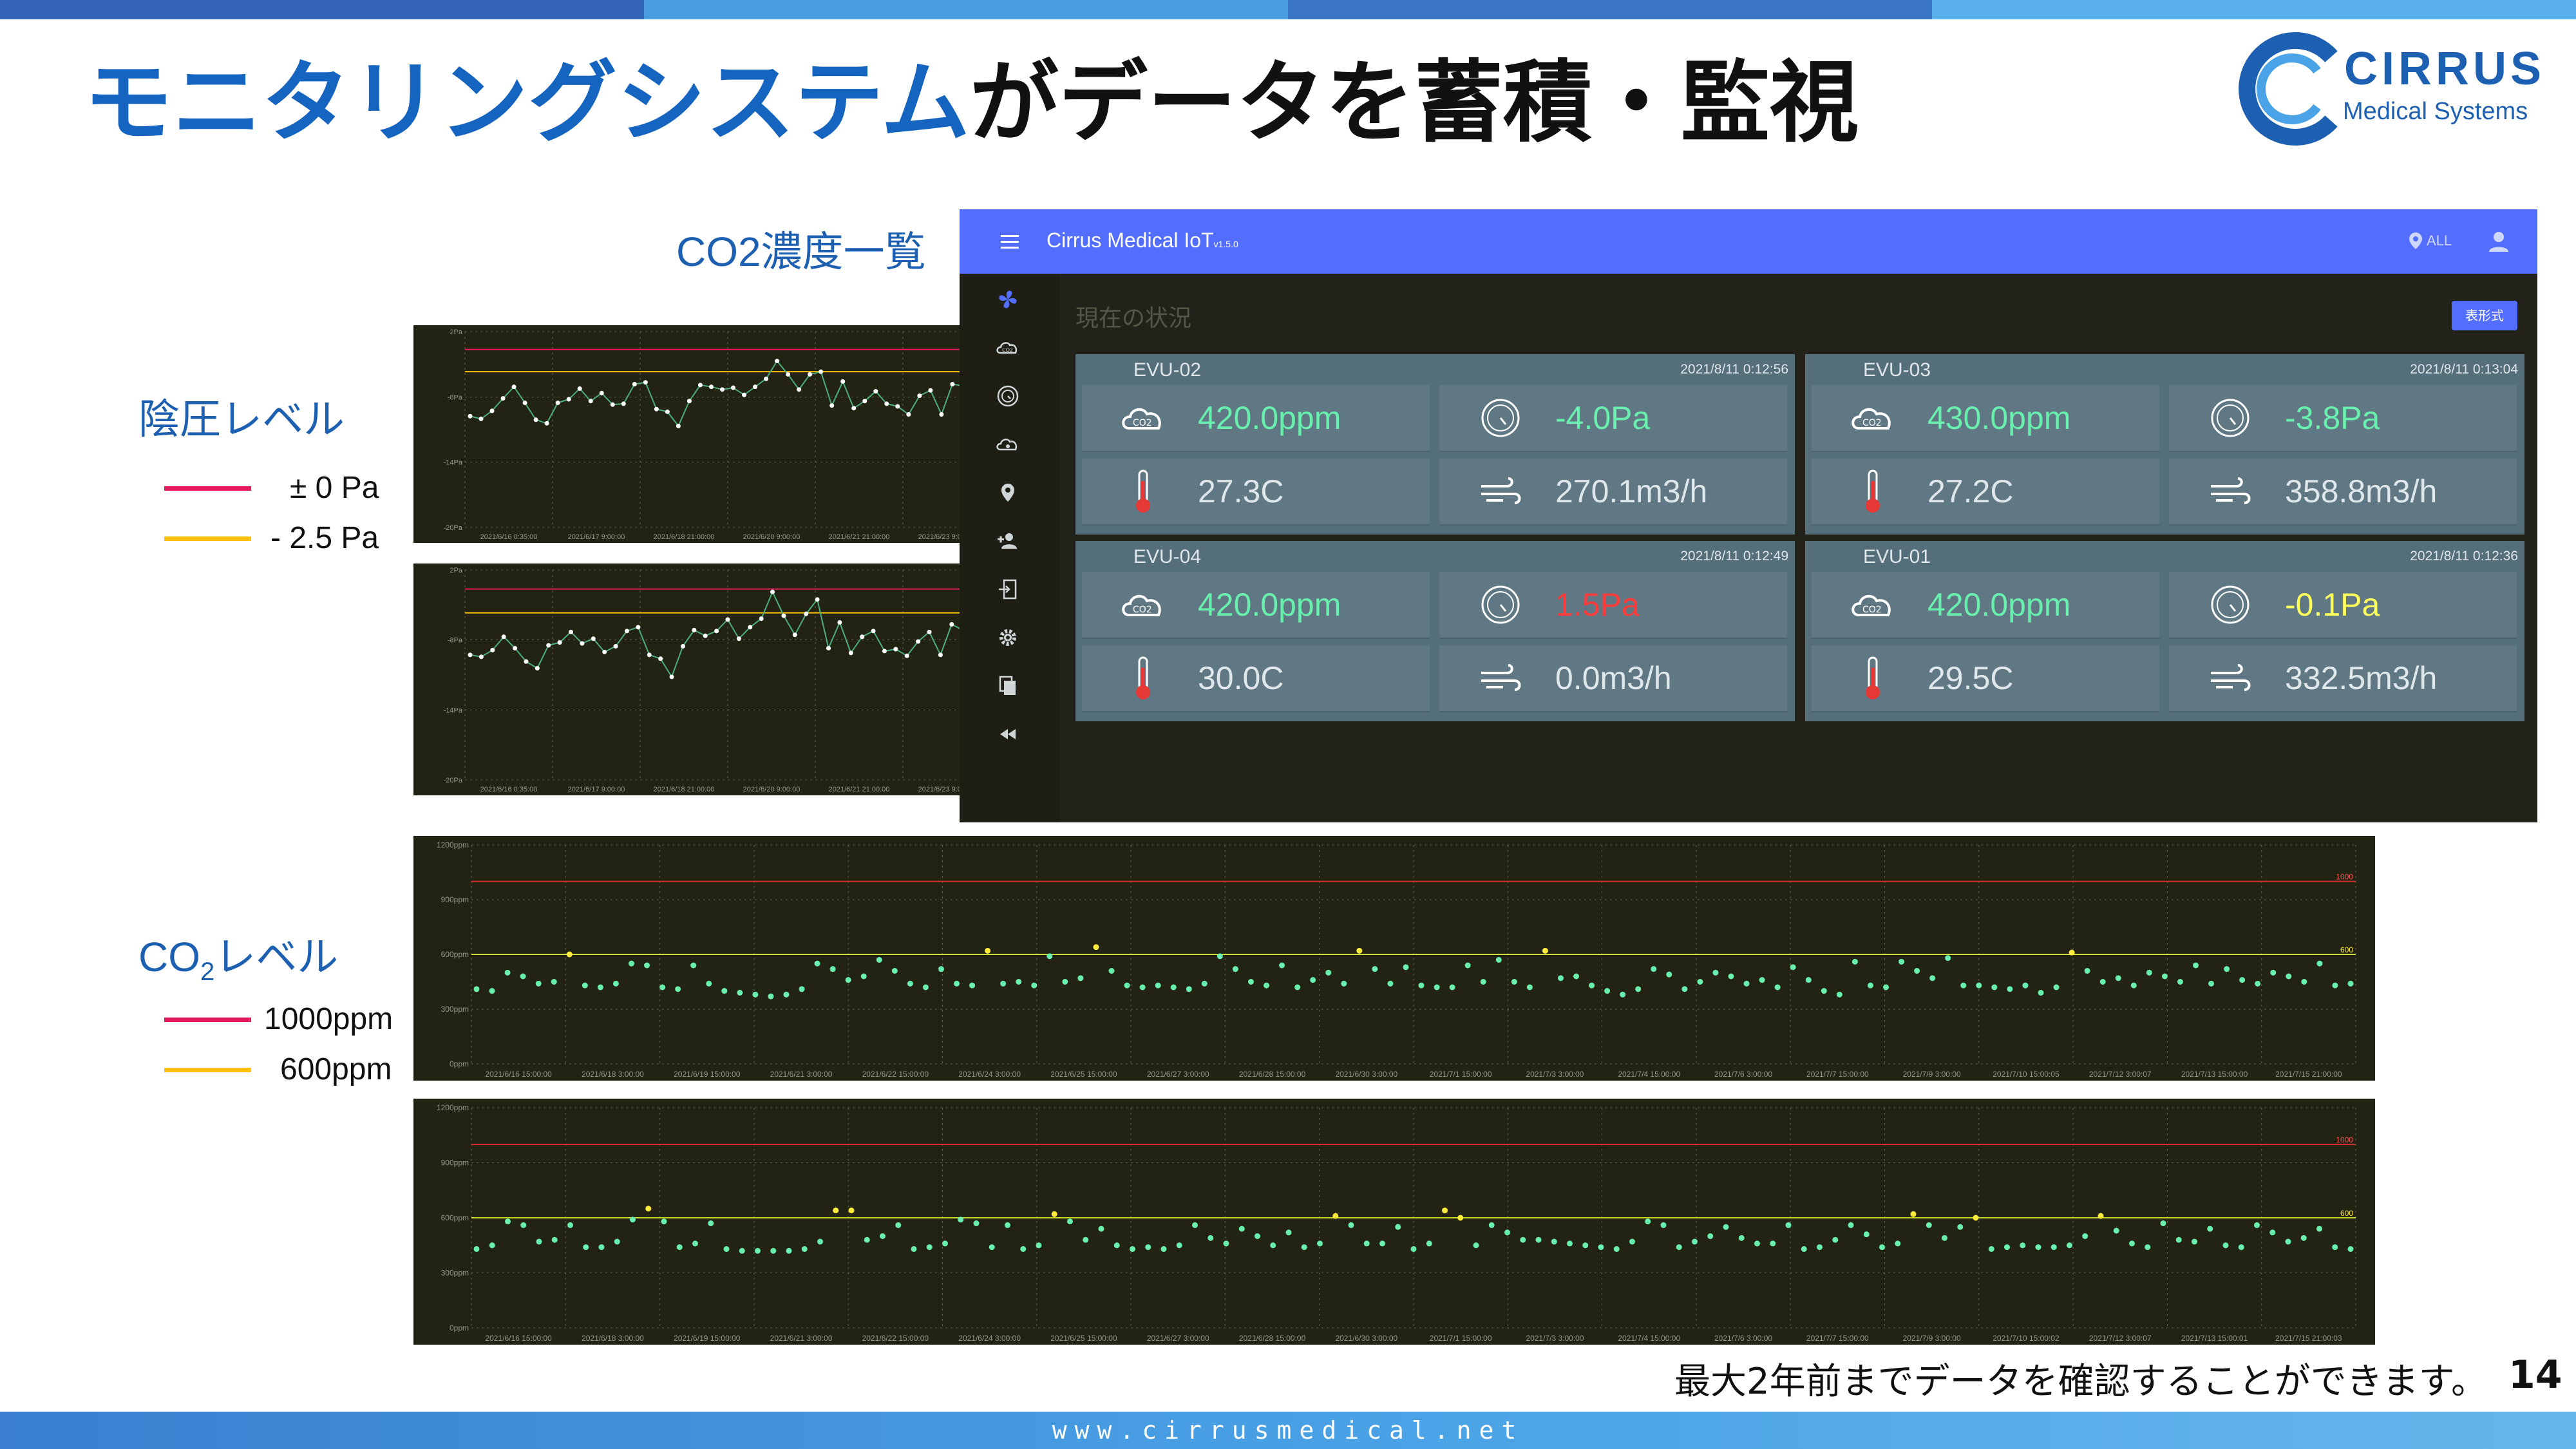  What do you see at coordinates (1009, 241) in the screenshot?
I see `hamburger-menu-icon` at bounding box center [1009, 241].